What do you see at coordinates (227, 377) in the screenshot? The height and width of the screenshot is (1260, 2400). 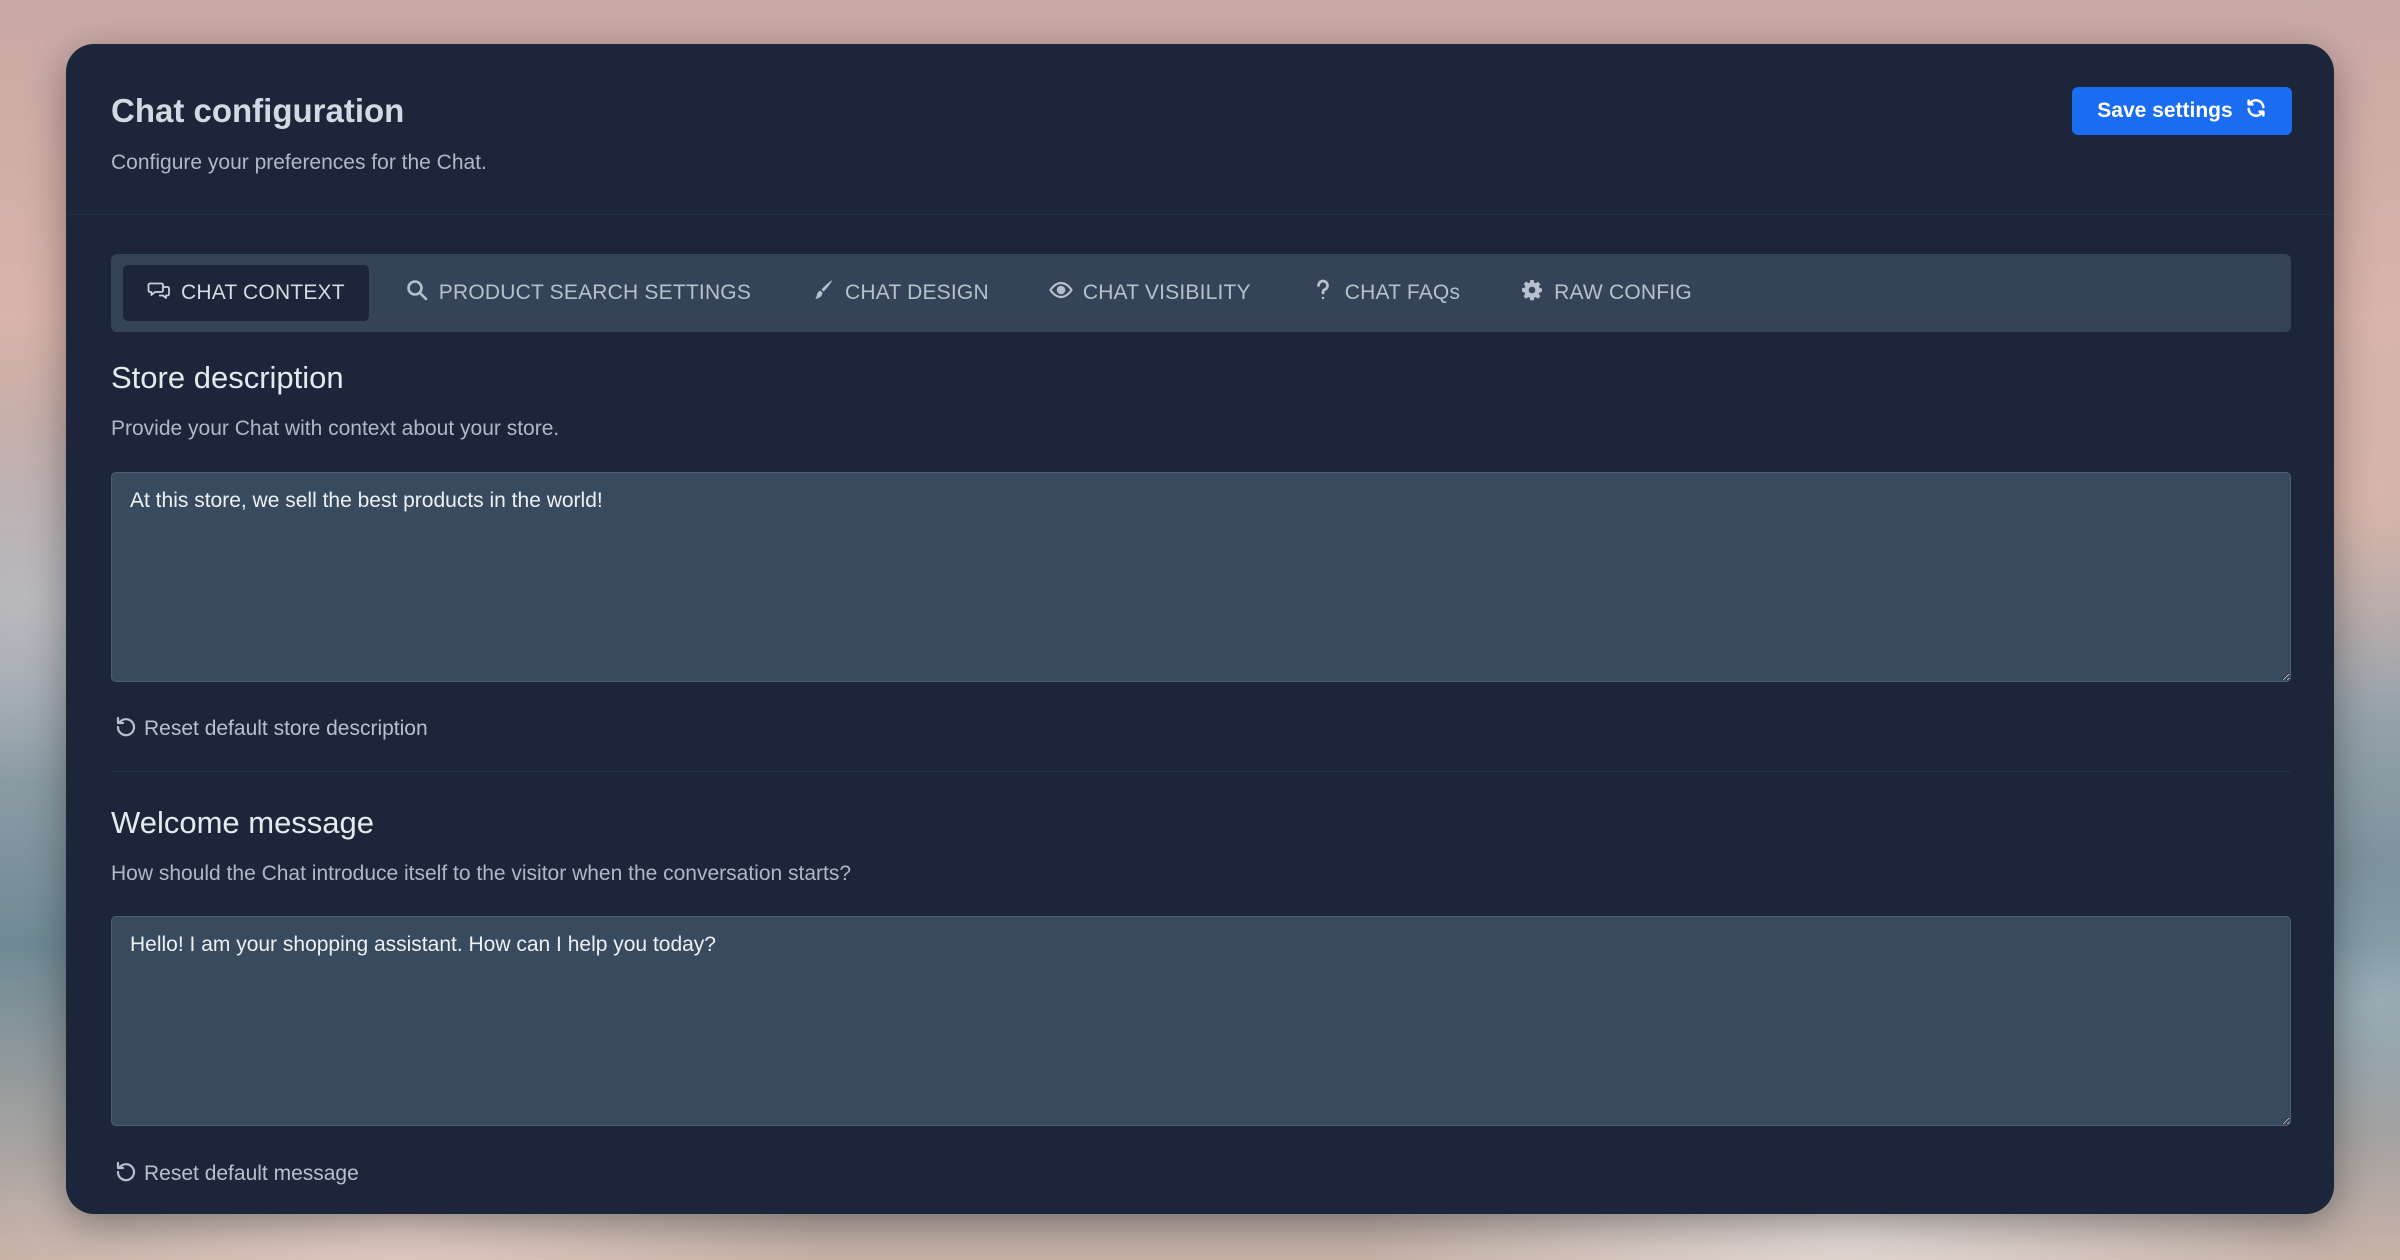 I see `store-description-title: Store description` at bounding box center [227, 377].